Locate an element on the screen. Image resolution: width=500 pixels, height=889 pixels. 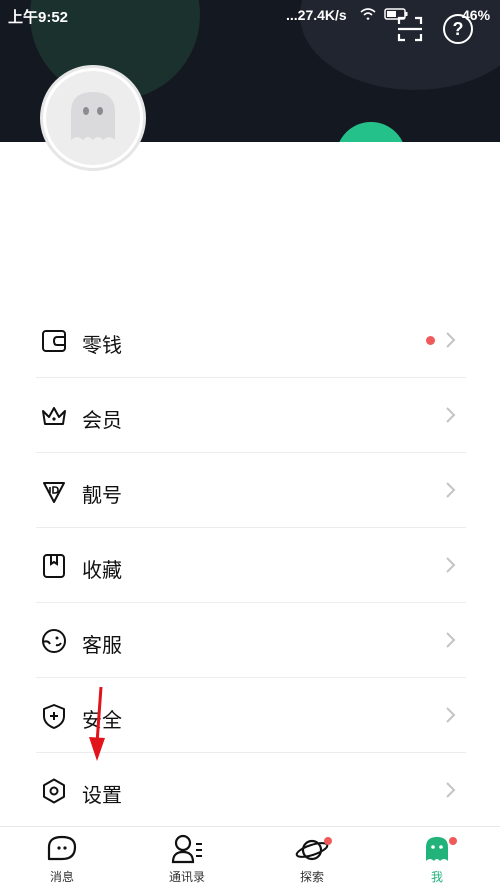
tab-label: 消息 is located at coordinates (61, 877).